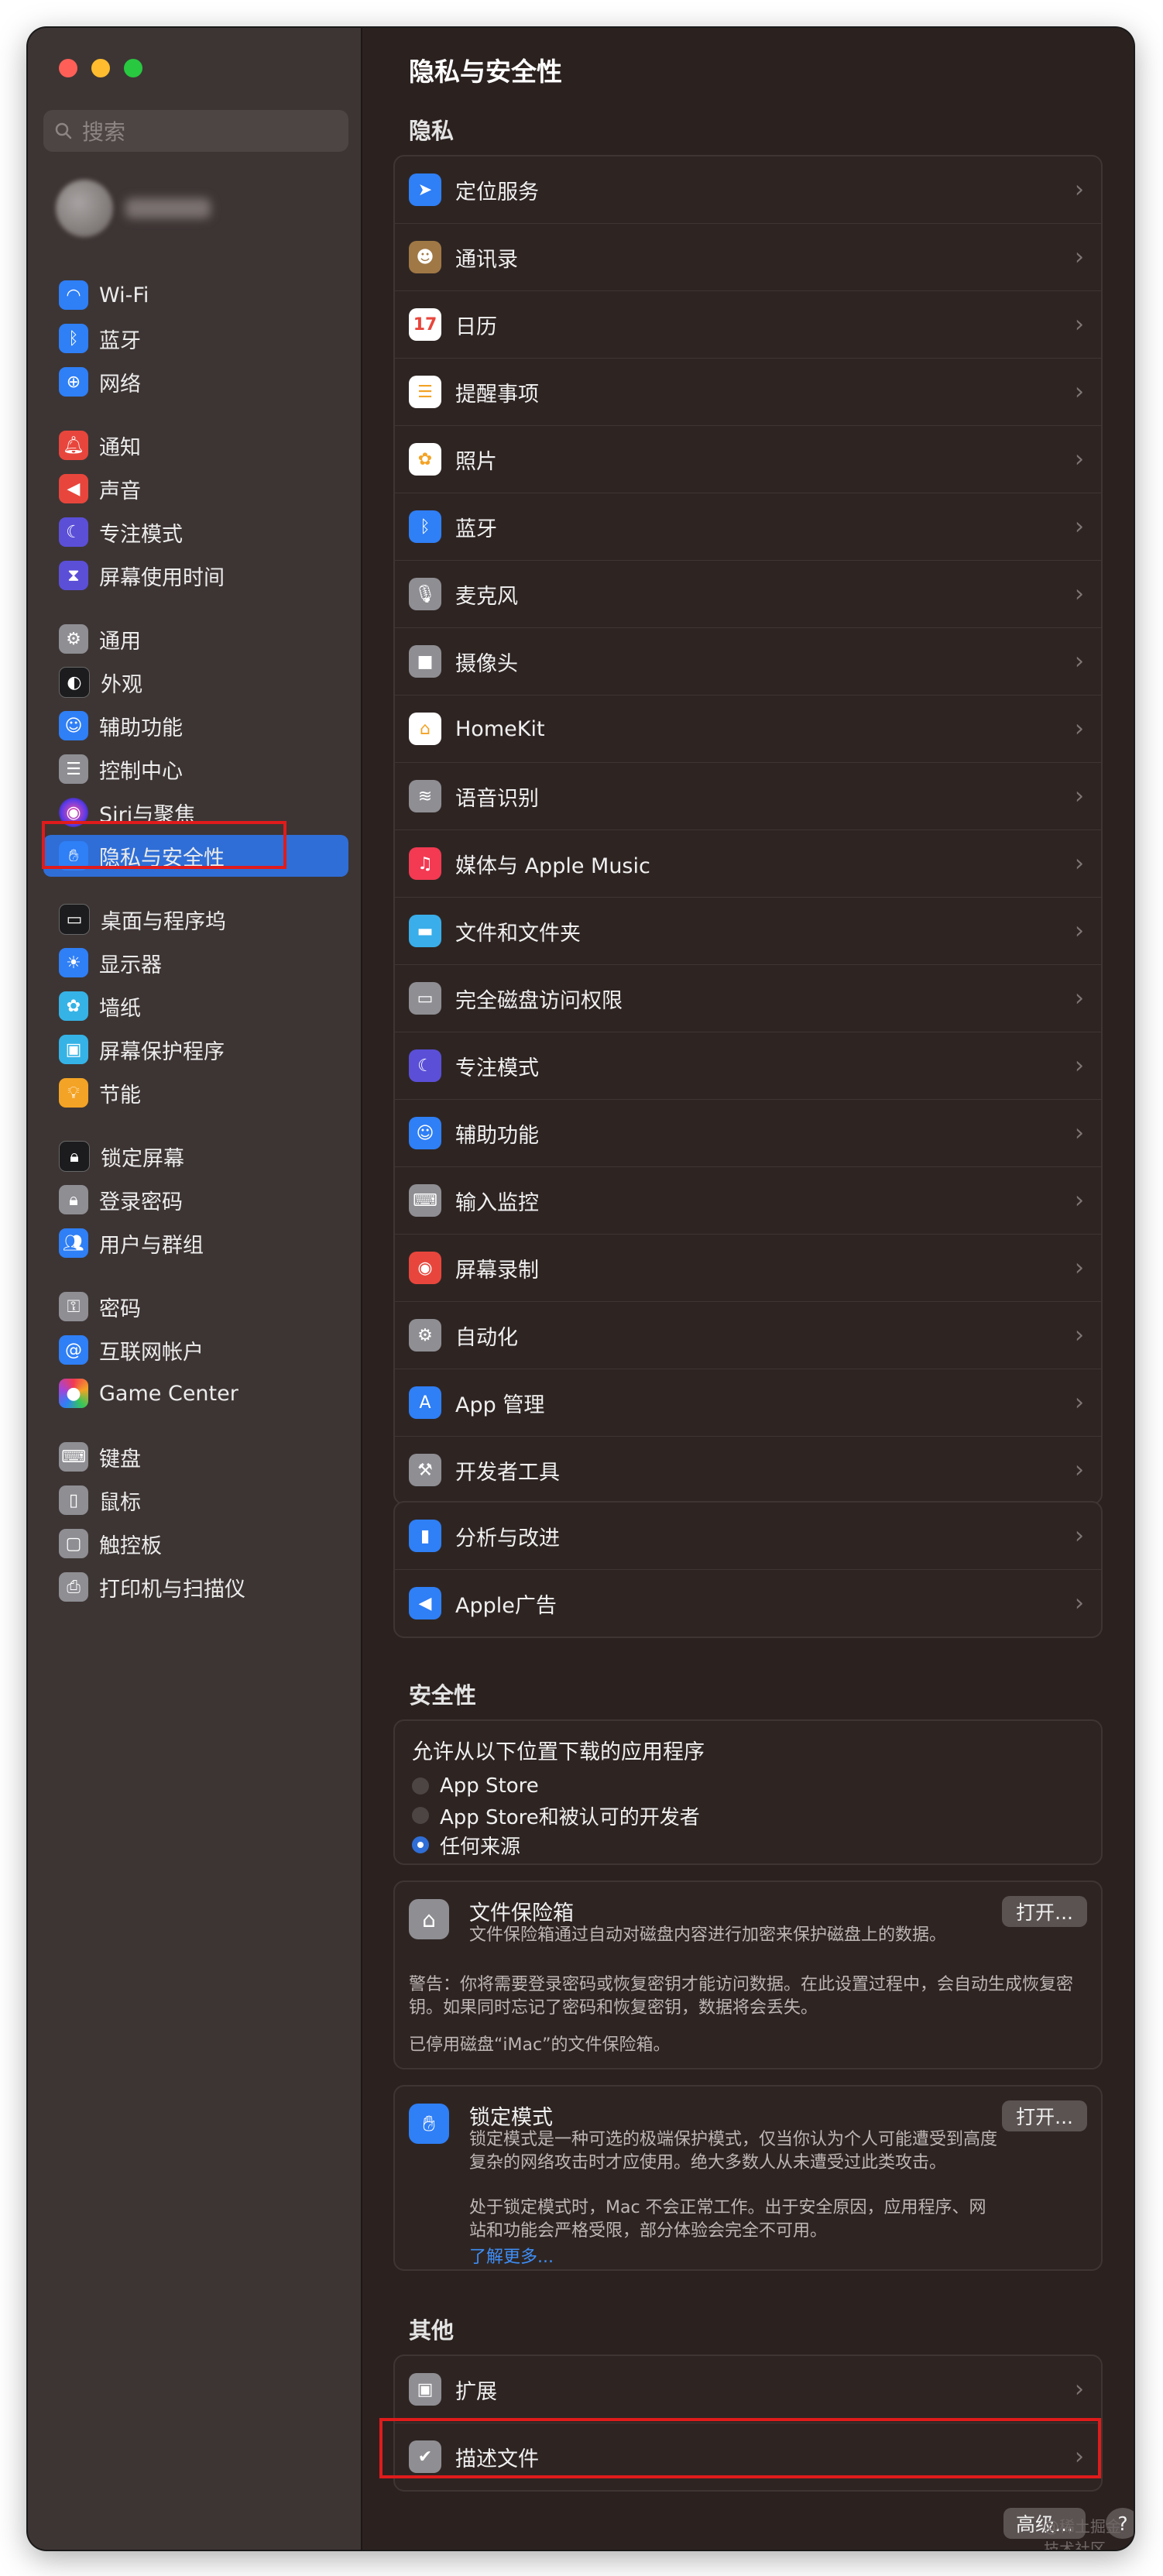 The width and height of the screenshot is (1163, 2576). What do you see at coordinates (196, 295) in the screenshot?
I see `sidebar-item-wifi: ◠ Wi-Fi` at bounding box center [196, 295].